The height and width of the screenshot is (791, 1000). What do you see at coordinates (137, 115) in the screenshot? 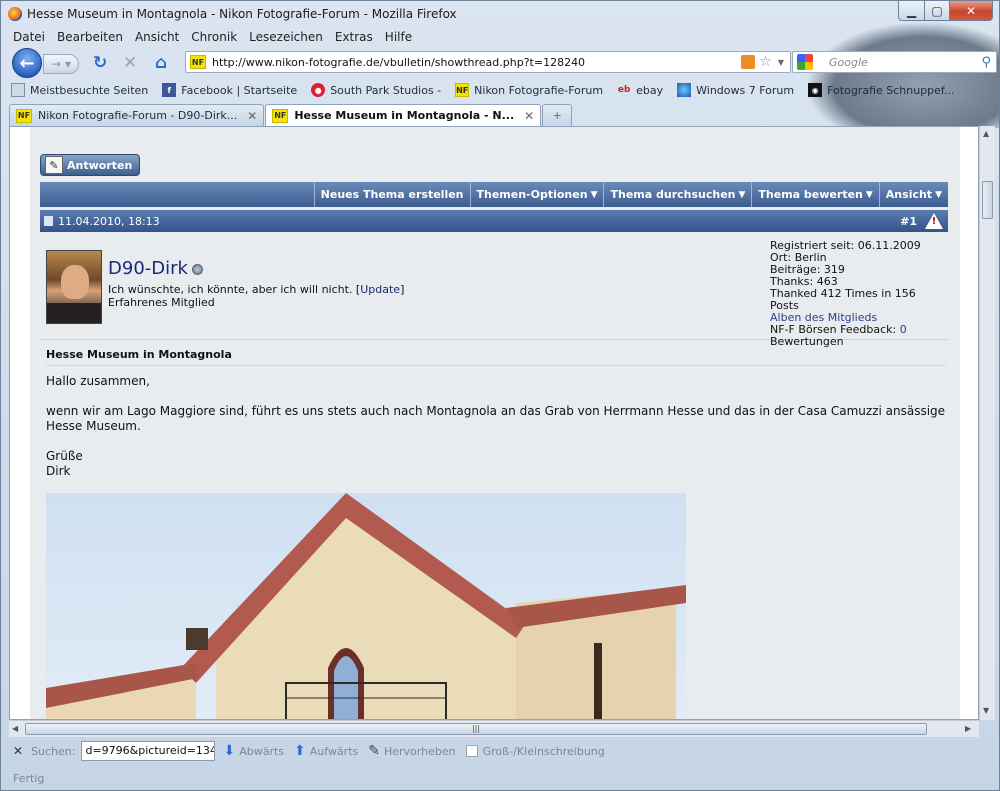
I see `tab-nikon-forum: NF Nikon Fotografie-Forum - D90-Dirk... ✕` at bounding box center [137, 115].